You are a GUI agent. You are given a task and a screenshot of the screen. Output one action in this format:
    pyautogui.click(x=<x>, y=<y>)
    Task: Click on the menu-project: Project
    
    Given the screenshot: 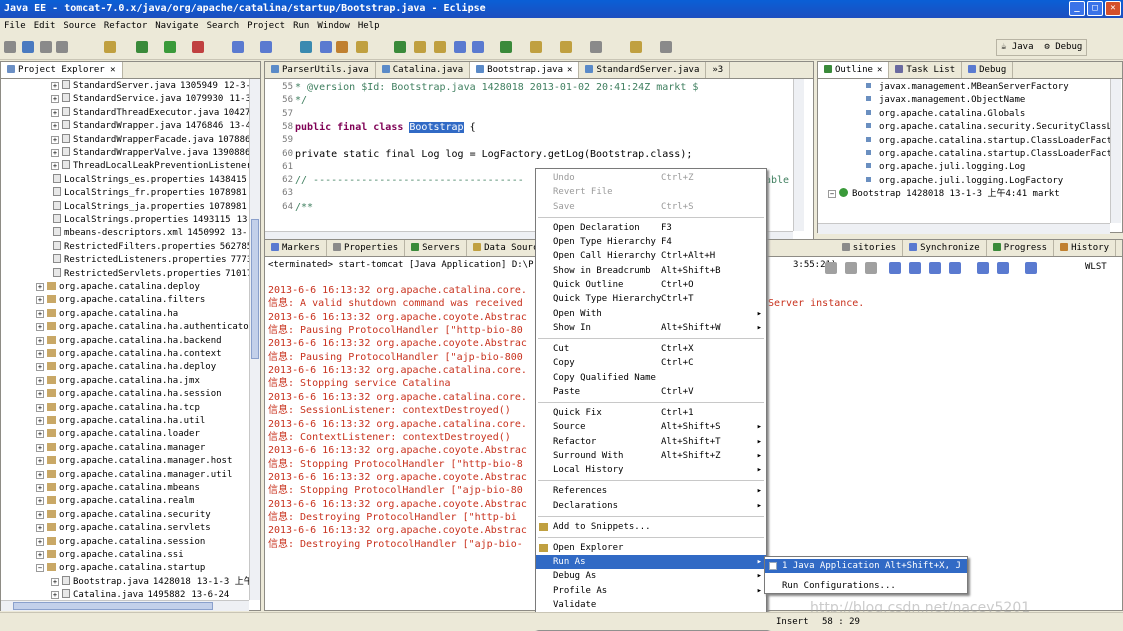 What is the action you would take?
    pyautogui.click(x=266, y=26)
    